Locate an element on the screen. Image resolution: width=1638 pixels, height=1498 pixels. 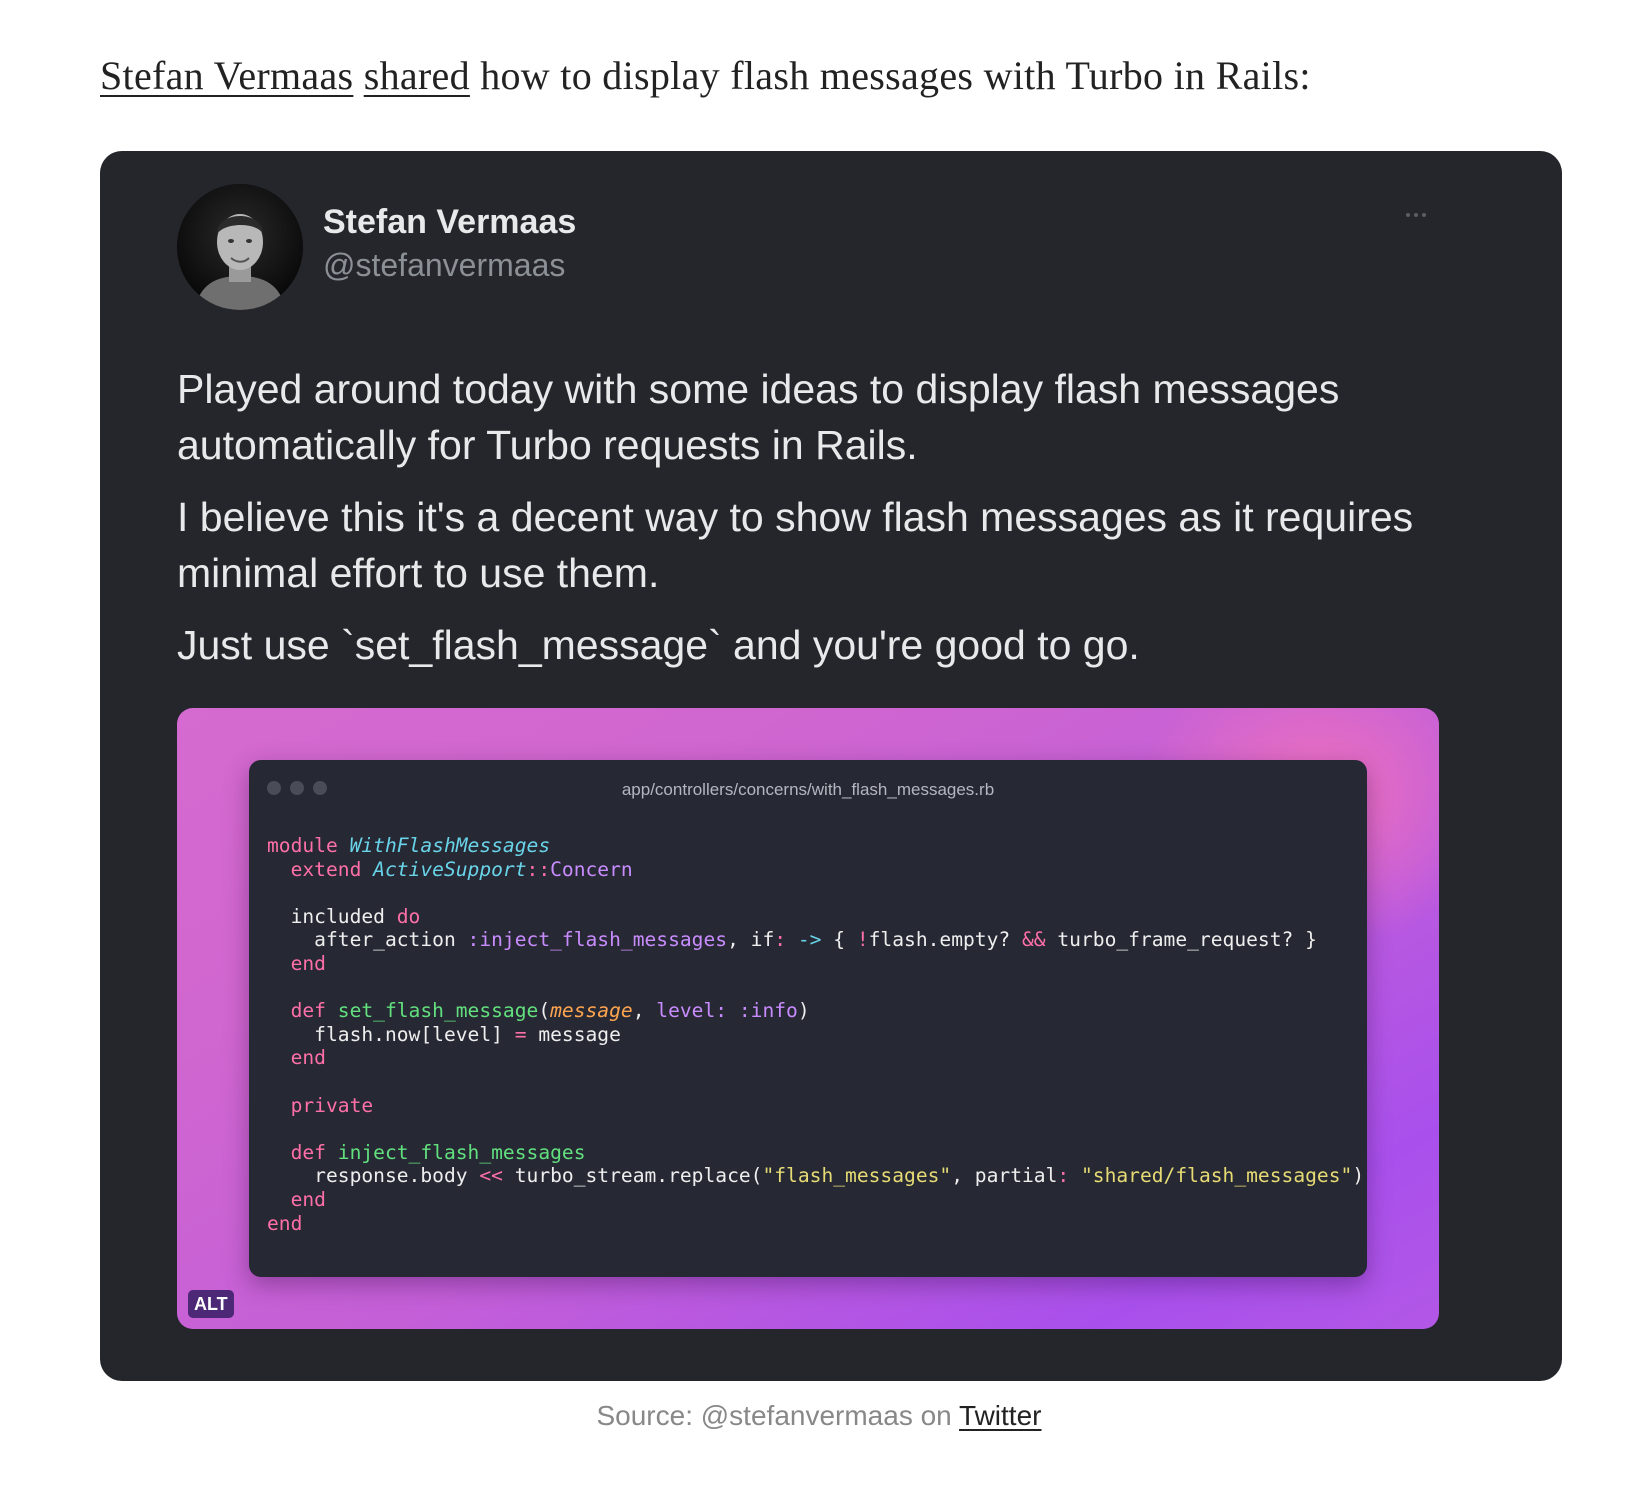
author-handle: @stefanvermaas is located at coordinates (444, 265).